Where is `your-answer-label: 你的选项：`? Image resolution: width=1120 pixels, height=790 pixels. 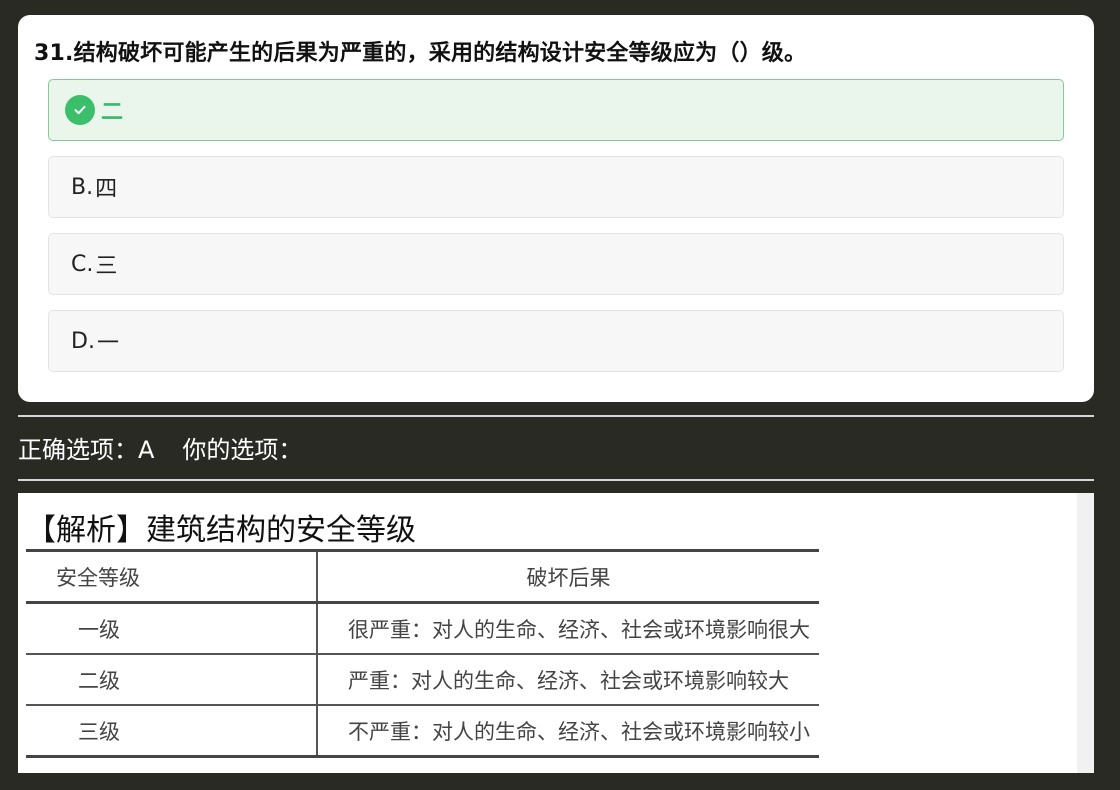
your-answer-label: 你的选项： is located at coordinates (242, 450).